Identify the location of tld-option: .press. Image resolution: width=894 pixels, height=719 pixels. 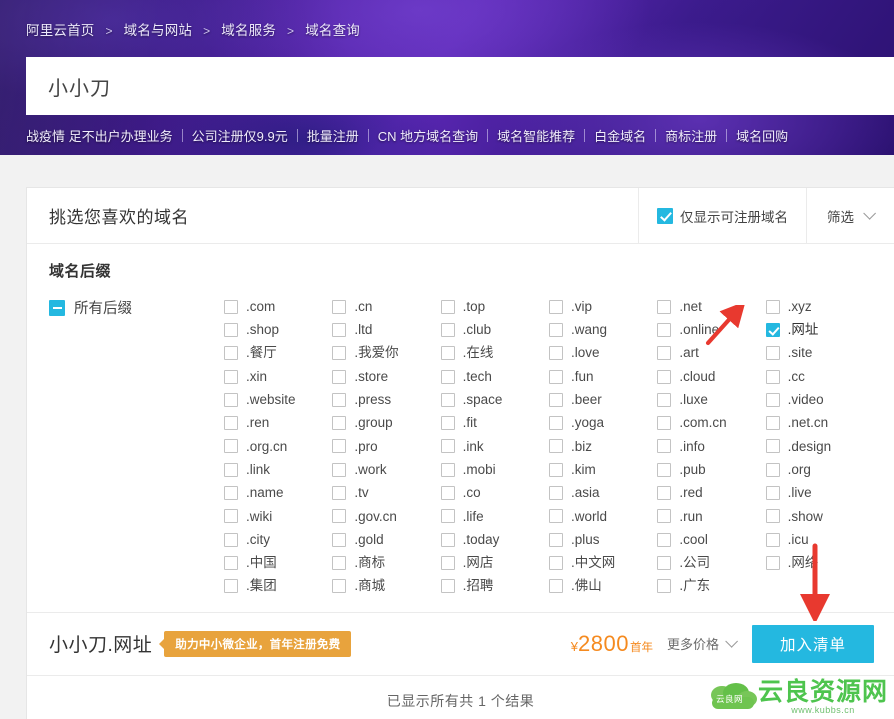
(386, 399).